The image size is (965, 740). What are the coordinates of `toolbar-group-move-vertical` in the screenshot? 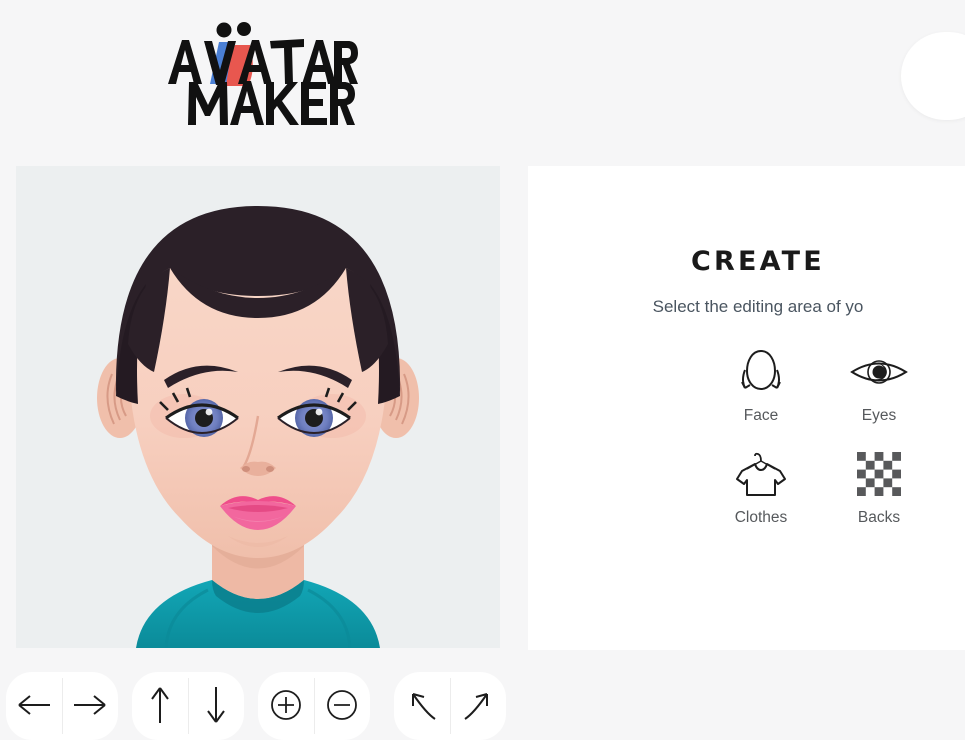 It's located at (188, 706).